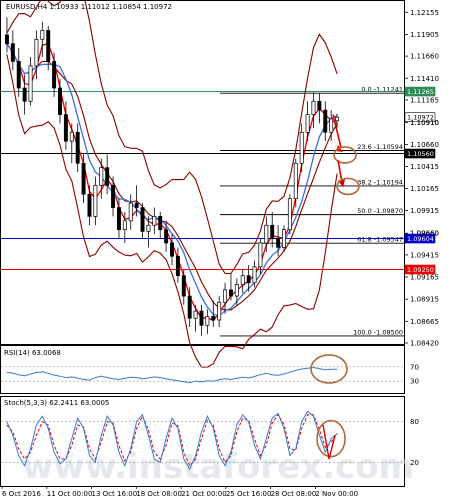 The image size is (461, 500). What do you see at coordinates (424, 123) in the screenshot?
I see `extra-price-label: 1.10910` at bounding box center [424, 123].